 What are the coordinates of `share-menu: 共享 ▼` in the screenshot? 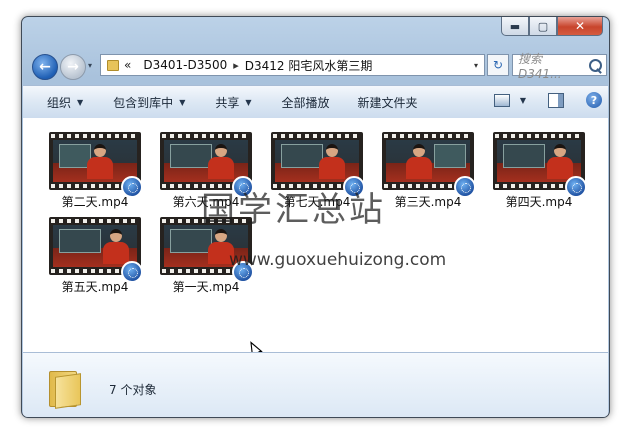 It's located at (226, 102).